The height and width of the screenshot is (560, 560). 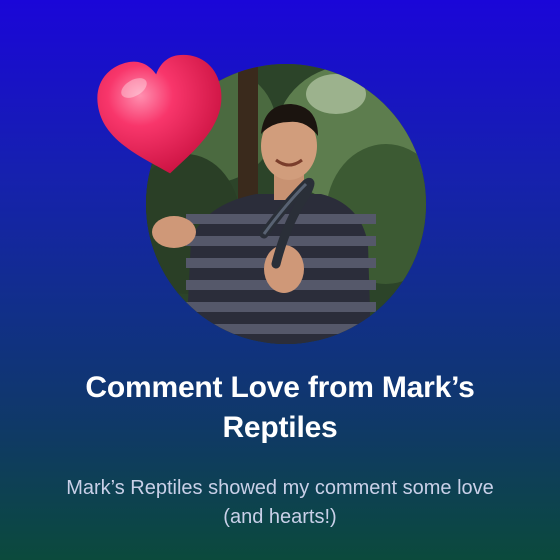 What do you see at coordinates (159, 114) in the screenshot?
I see `heart-icon` at bounding box center [159, 114].